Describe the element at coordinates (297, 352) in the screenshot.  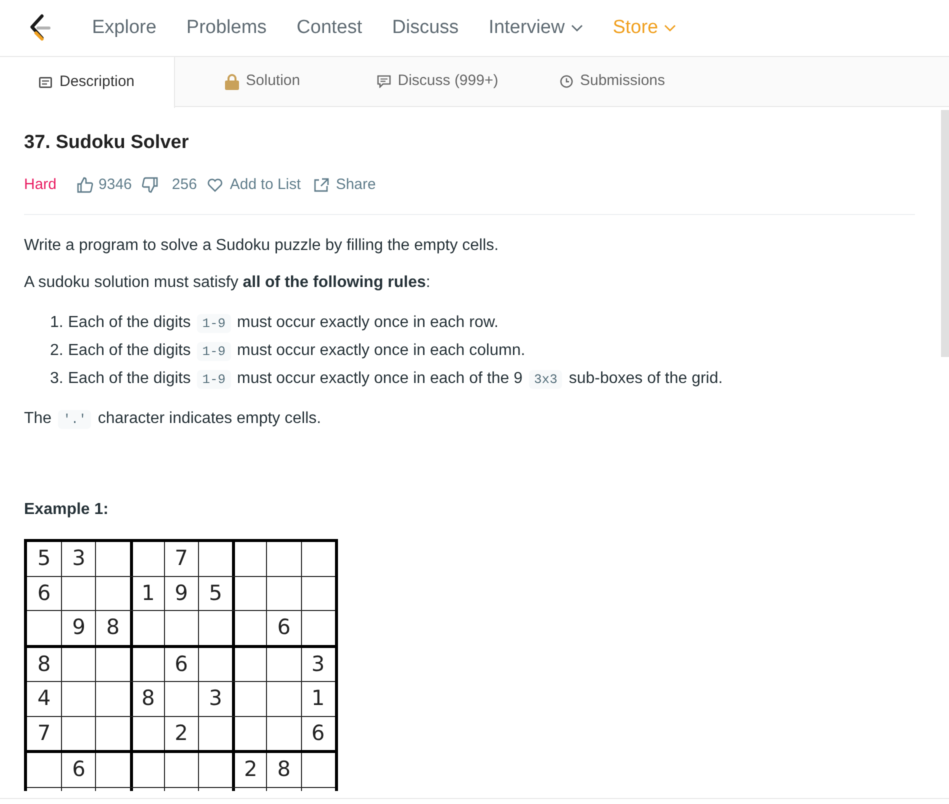
I see `rule-text: Each of the digits 1-9 must occur exactly once in each column.` at that location.